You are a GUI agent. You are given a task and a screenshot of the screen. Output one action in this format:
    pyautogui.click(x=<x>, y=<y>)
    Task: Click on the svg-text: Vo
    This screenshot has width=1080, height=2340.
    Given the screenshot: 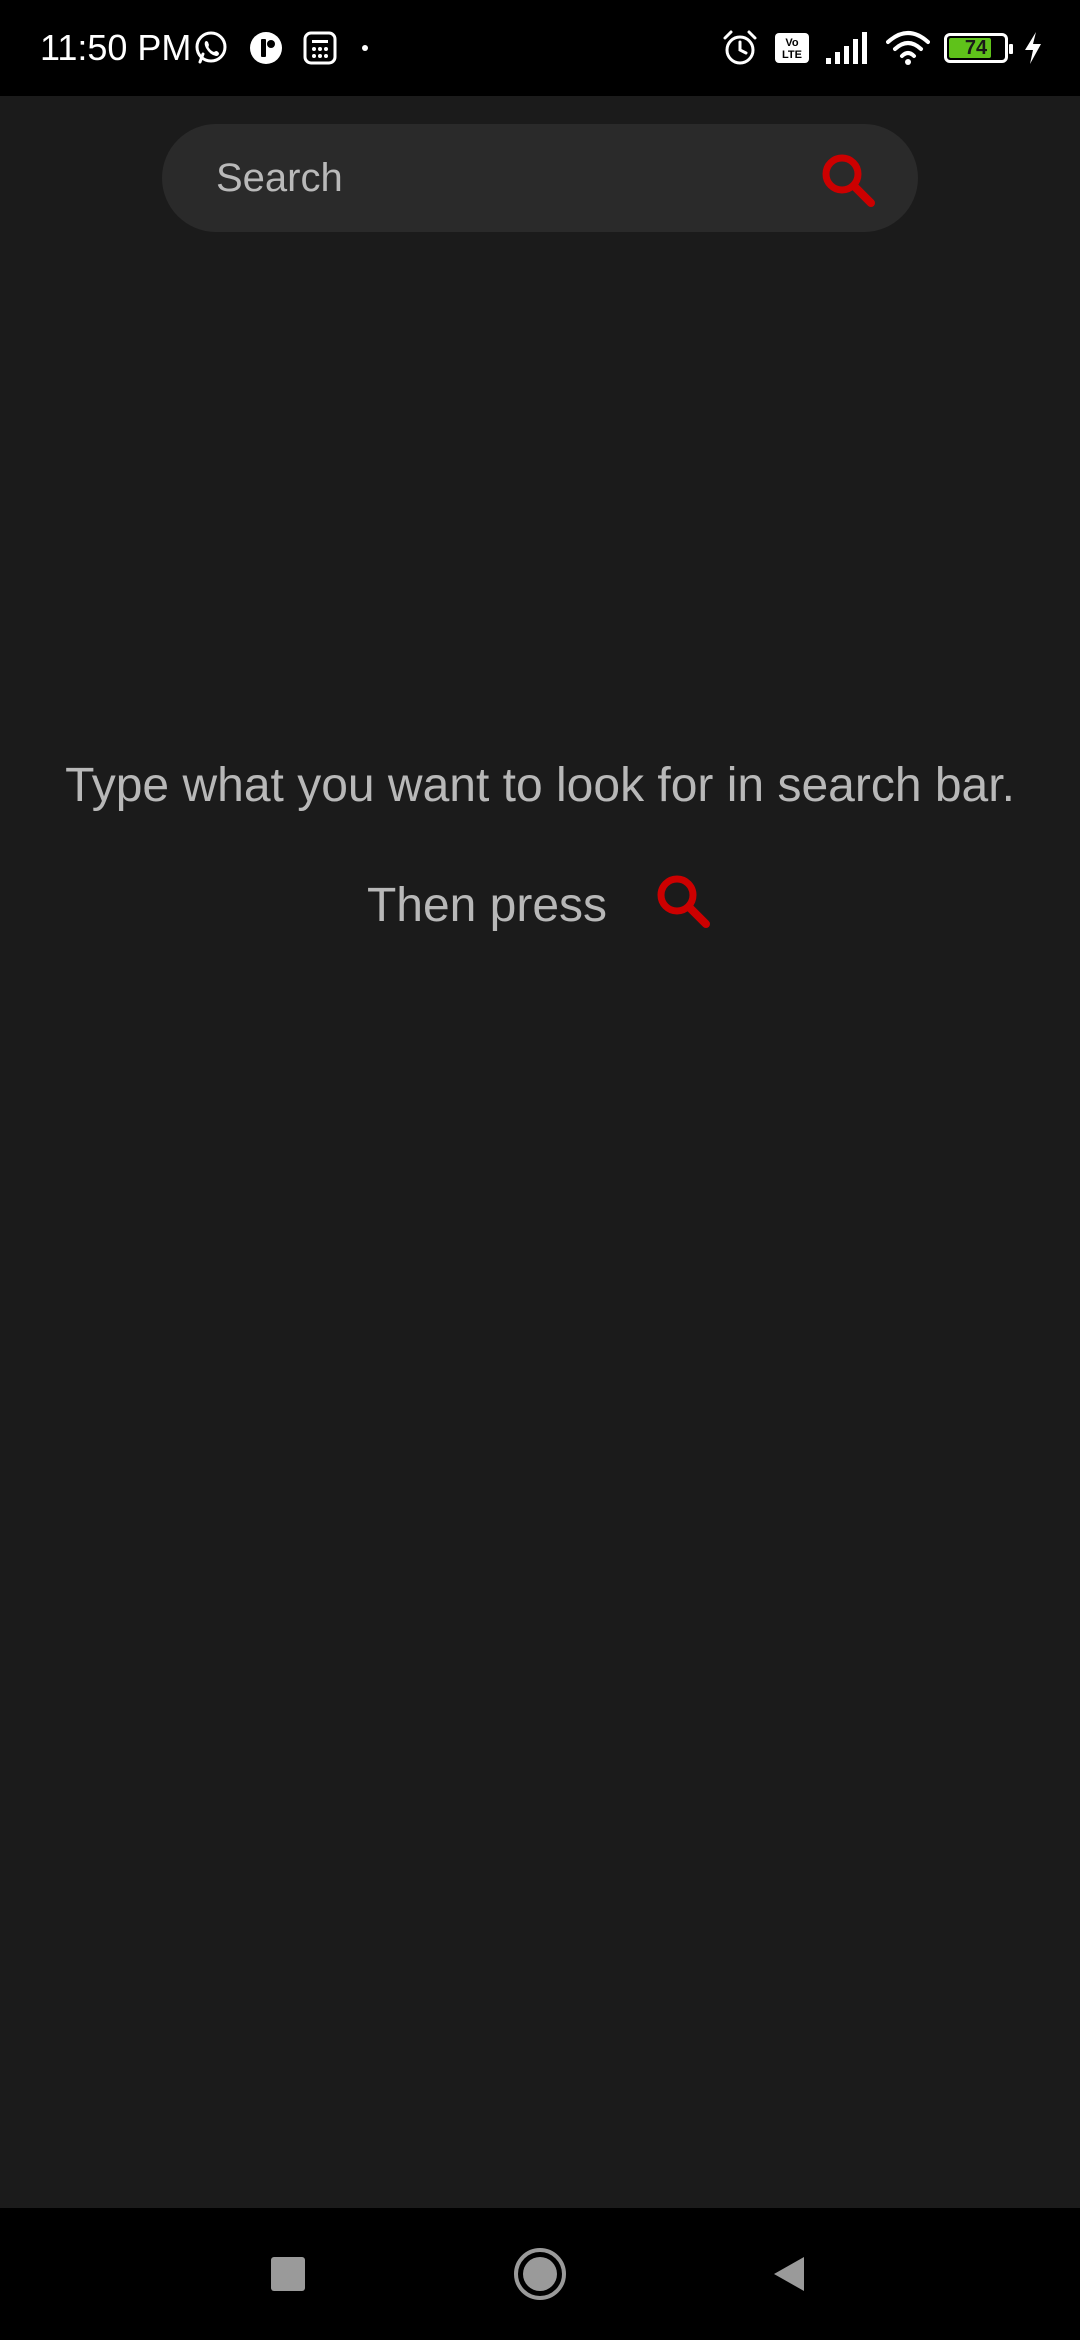 What is the action you would take?
    pyautogui.click(x=792, y=43)
    